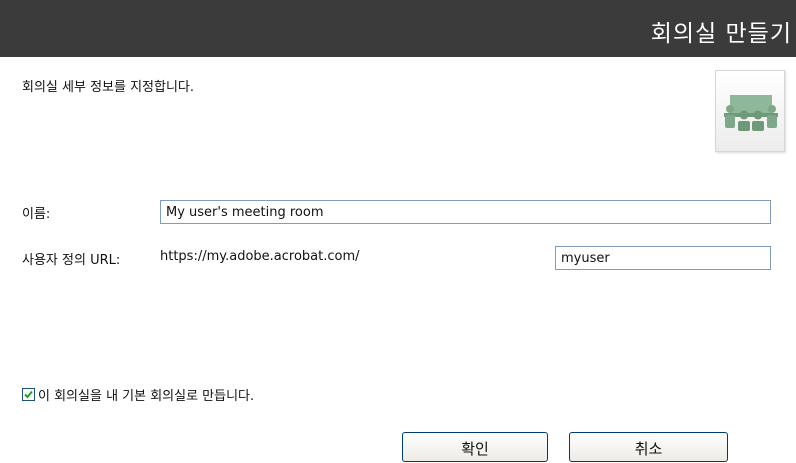  What do you see at coordinates (663, 258) in the screenshot?
I see `custom-url-input` at bounding box center [663, 258].